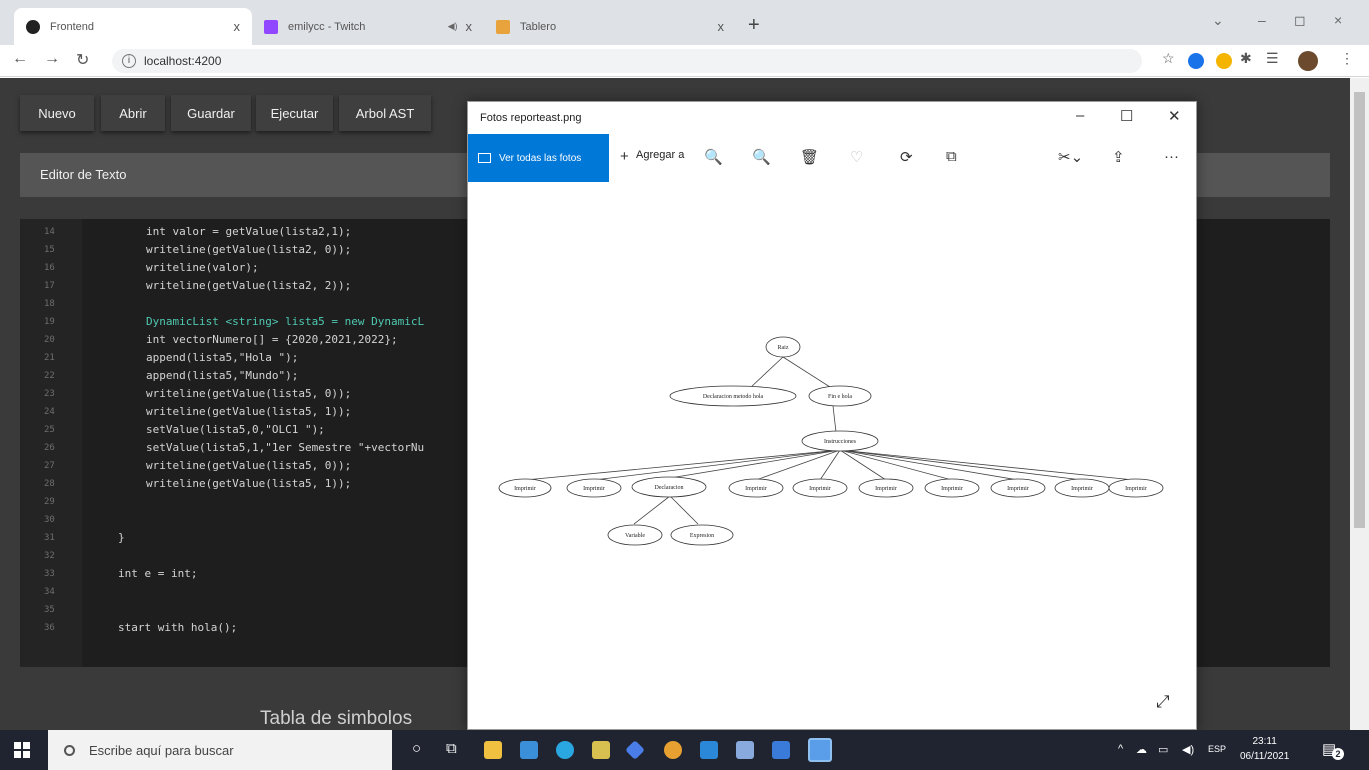 The image size is (1369, 770). What do you see at coordinates (1272, 58) in the screenshot?
I see `reading-list-icon: ☰` at bounding box center [1272, 58].